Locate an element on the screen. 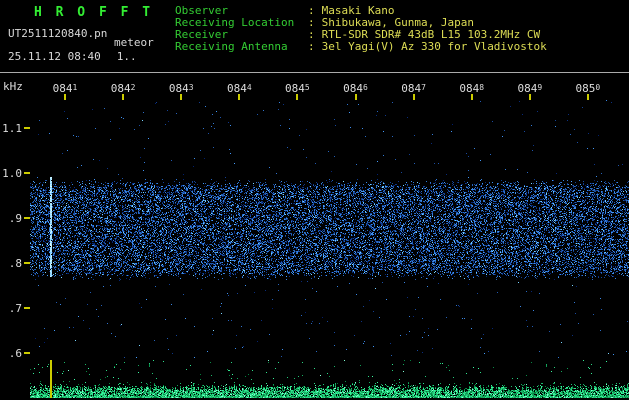 The width and height of the screenshot is (629, 400). y-tick-label: .8 is located at coordinates (15, 263).